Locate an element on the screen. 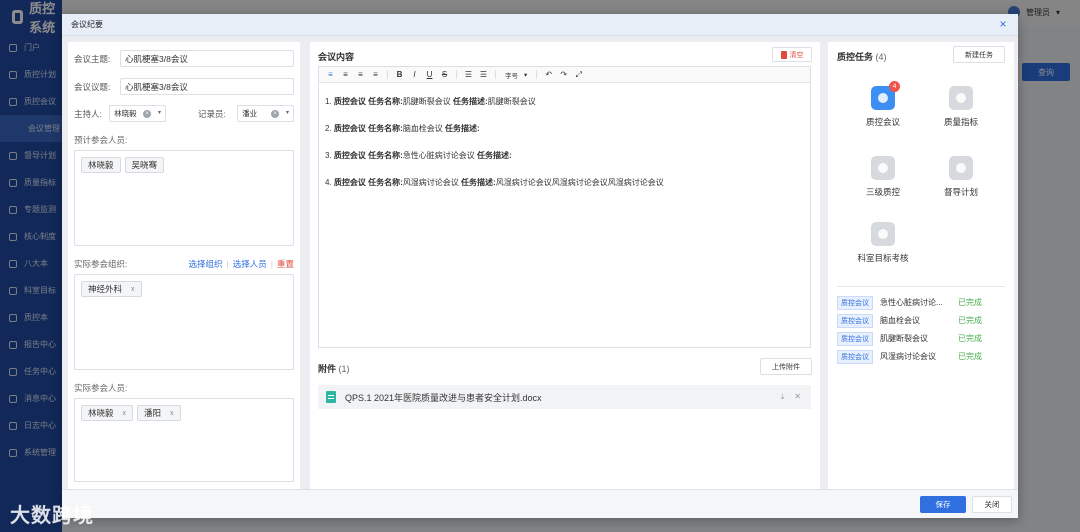  tile-supervision-plan: 督导计划 is located at coordinates (961, 177).